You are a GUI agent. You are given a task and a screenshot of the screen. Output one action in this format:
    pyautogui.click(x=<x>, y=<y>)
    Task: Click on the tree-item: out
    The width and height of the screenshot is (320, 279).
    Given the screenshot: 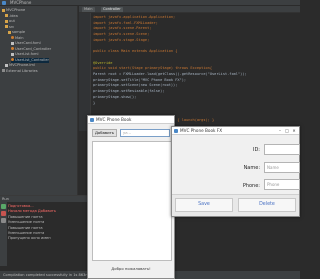 What is the action you would take?
    pyautogui.click(x=10, y=21)
    